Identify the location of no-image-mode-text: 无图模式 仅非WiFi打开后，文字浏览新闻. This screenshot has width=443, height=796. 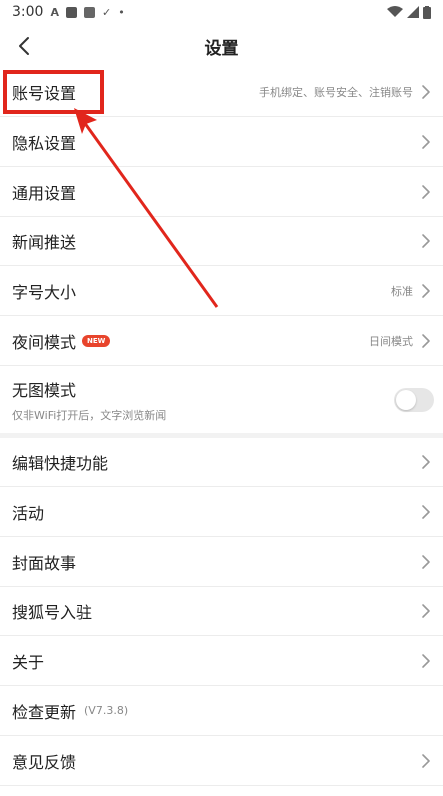
(89, 400).